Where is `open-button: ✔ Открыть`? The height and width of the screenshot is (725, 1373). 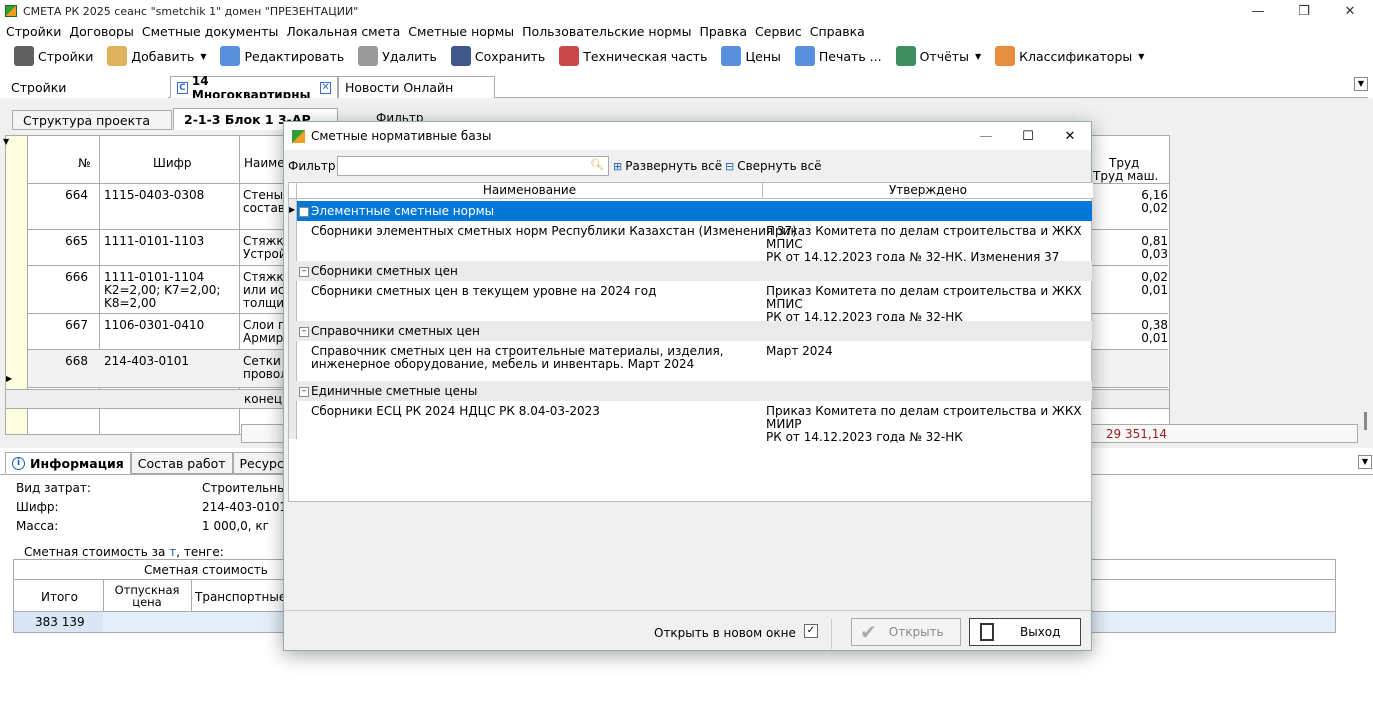 open-button: ✔ Открыть is located at coordinates (906, 632).